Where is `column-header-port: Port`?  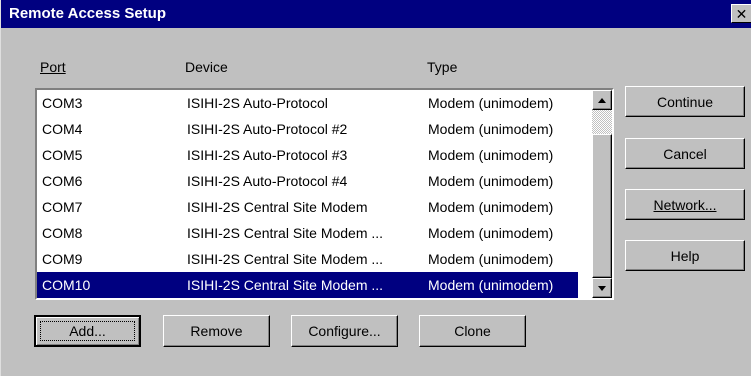
column-header-port: Port is located at coordinates (53, 67).